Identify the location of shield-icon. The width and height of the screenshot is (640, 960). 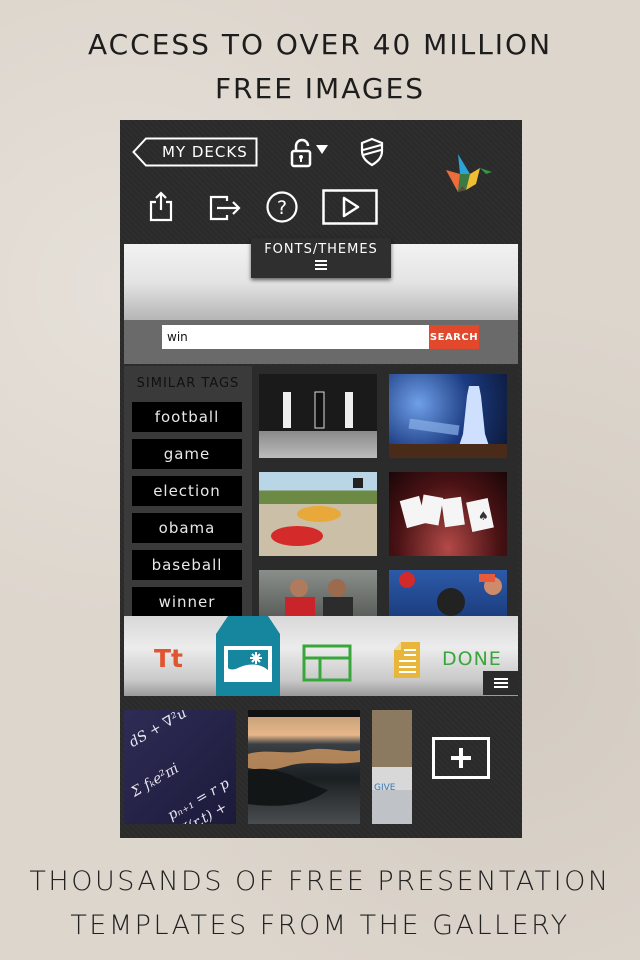
(372, 152).